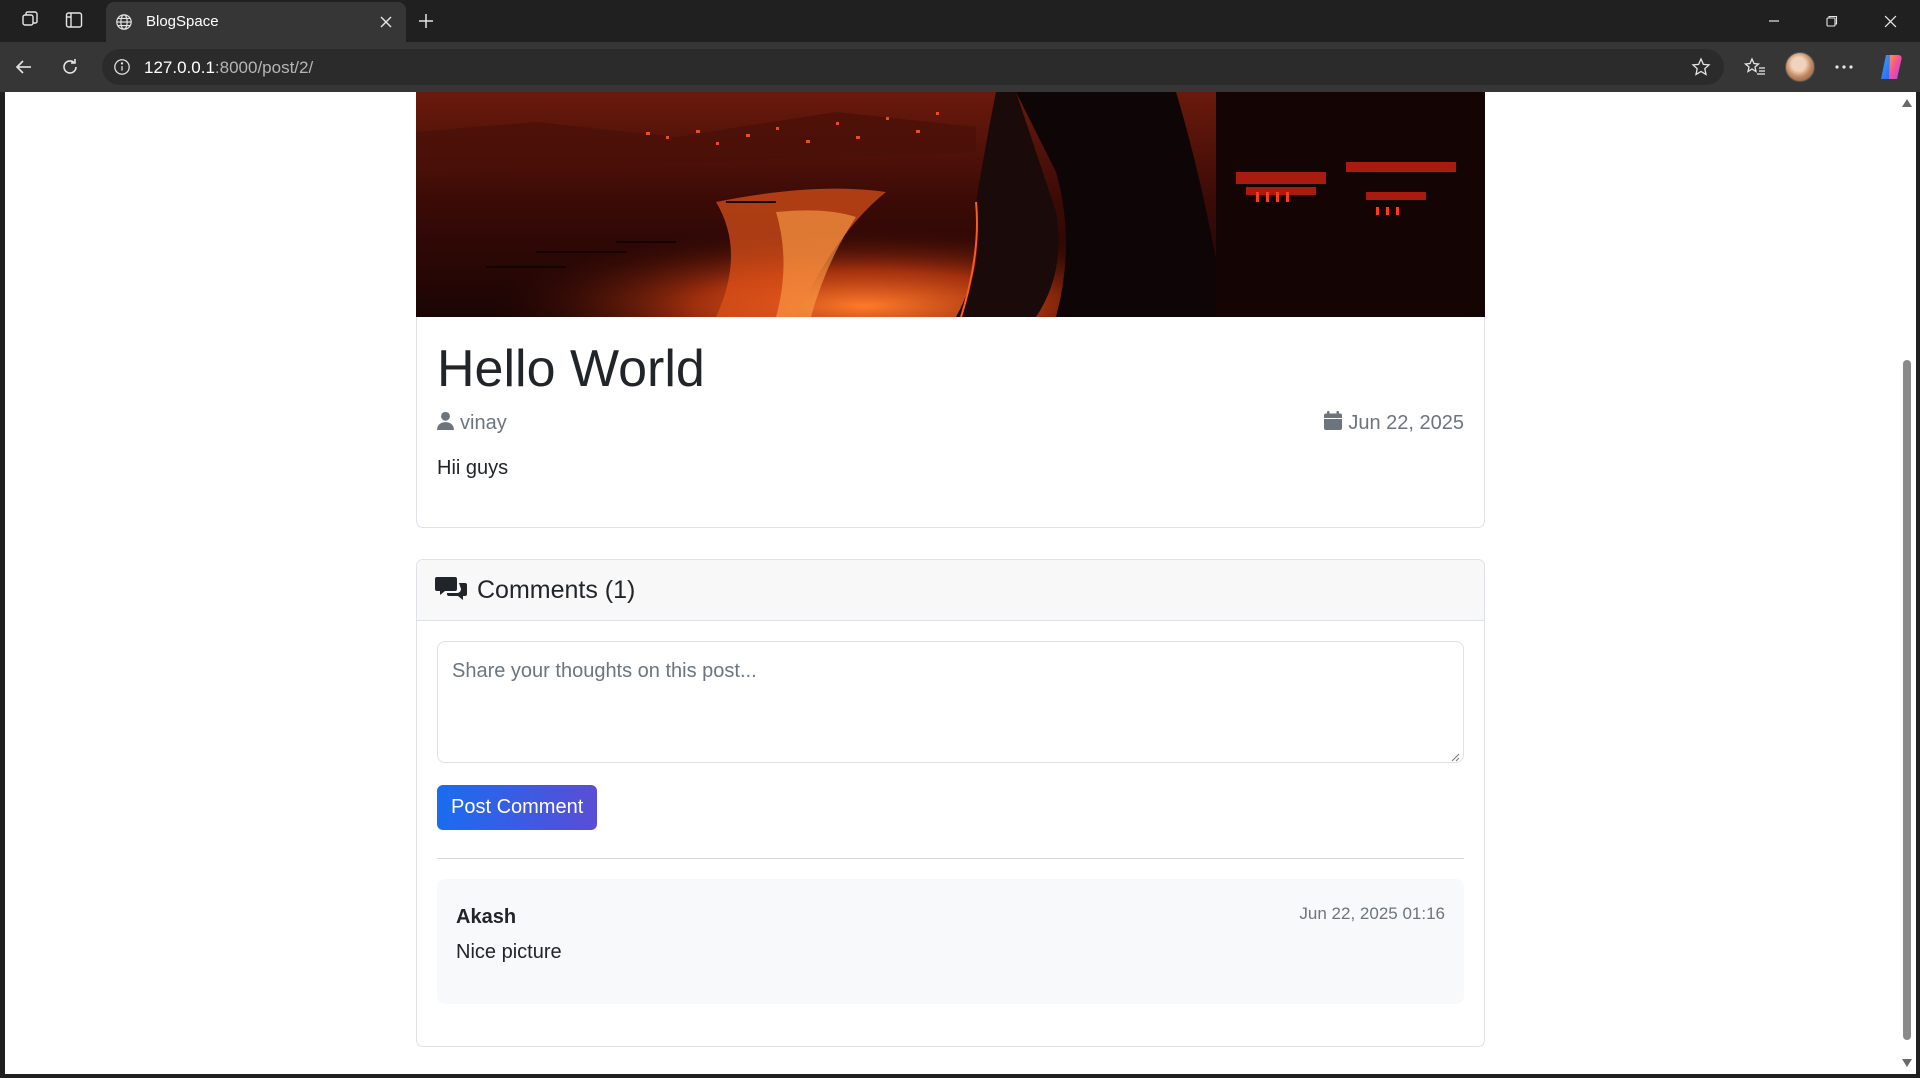 This screenshot has height=1078, width=1920. What do you see at coordinates (913, 67) in the screenshot?
I see `address-bar: 127.0.0.1:8000/post/2/` at bounding box center [913, 67].